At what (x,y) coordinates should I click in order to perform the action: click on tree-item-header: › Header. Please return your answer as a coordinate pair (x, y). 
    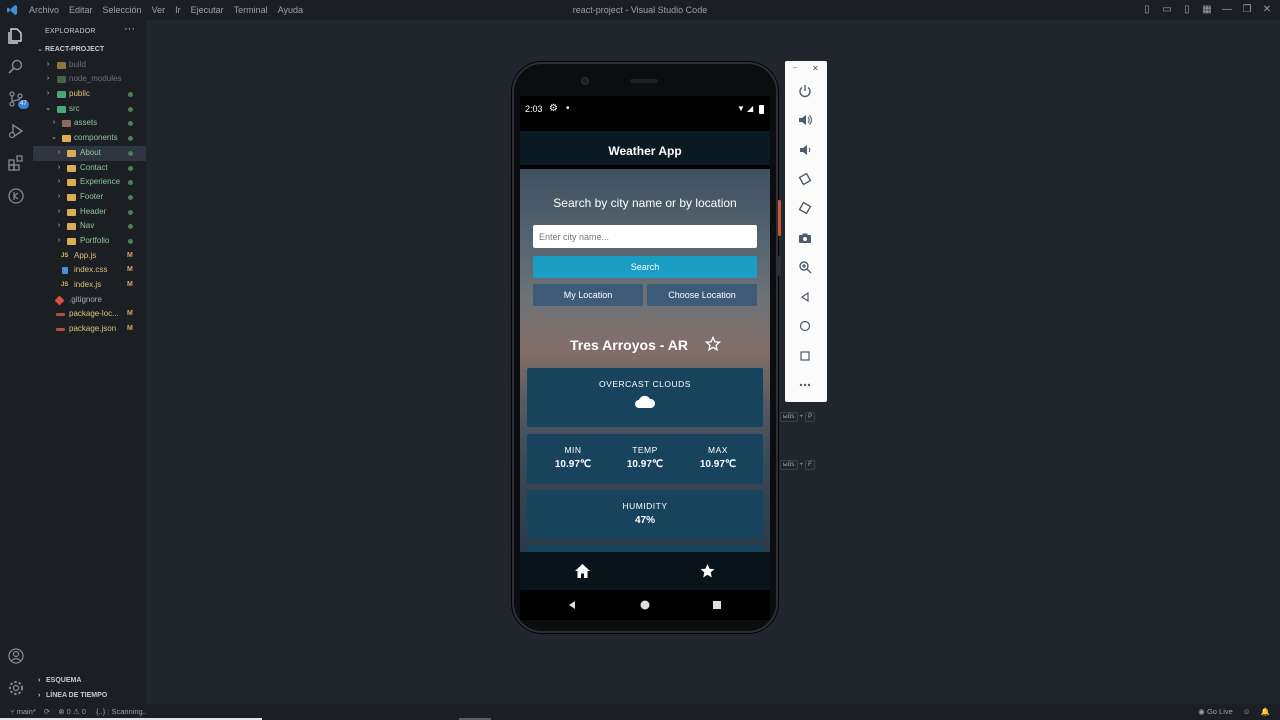
    Looking at the image, I should click on (89, 212).